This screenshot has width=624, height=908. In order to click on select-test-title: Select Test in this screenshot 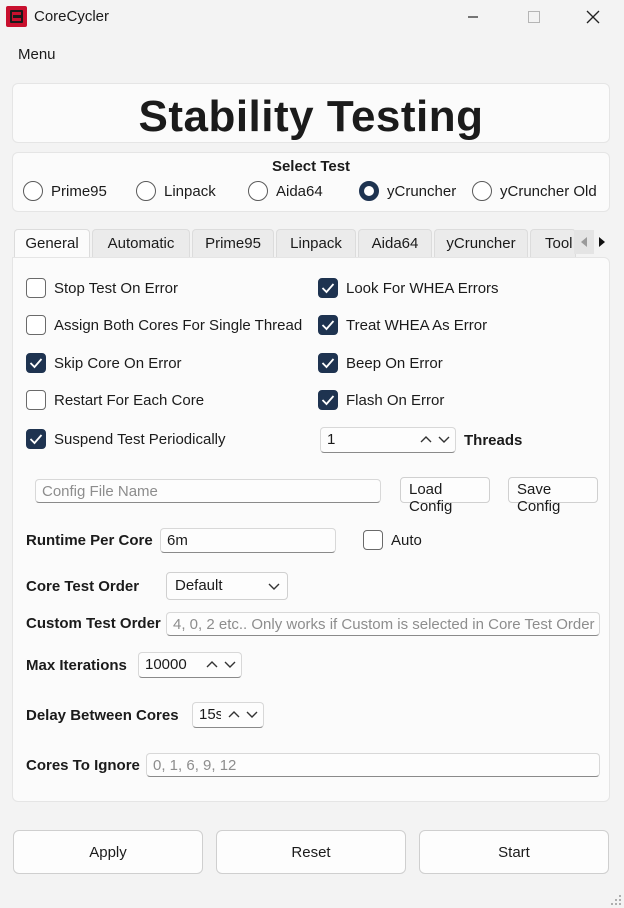, I will do `click(311, 166)`.